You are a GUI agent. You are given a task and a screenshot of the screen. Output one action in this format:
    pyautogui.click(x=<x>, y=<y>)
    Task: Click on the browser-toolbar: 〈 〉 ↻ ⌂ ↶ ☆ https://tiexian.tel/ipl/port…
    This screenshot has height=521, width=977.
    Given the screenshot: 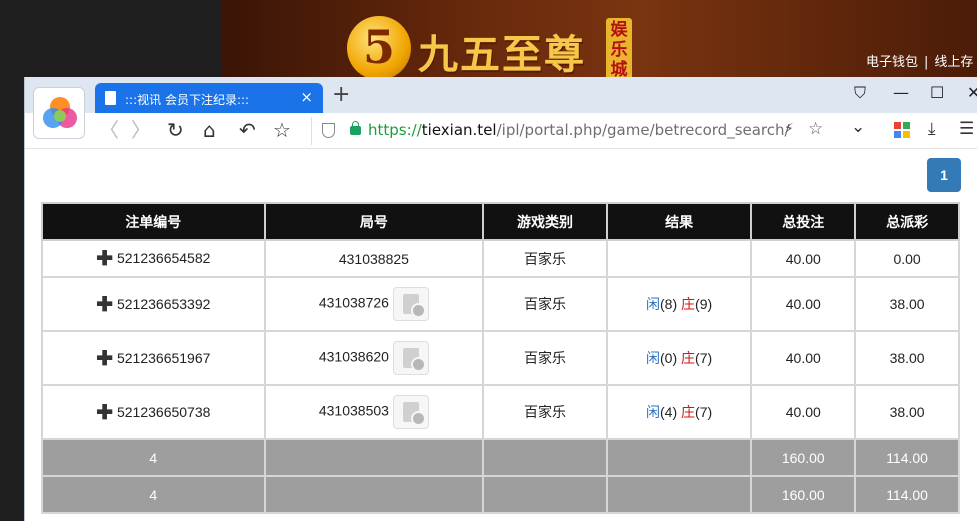 What is the action you would take?
    pyautogui.click(x=501, y=131)
    